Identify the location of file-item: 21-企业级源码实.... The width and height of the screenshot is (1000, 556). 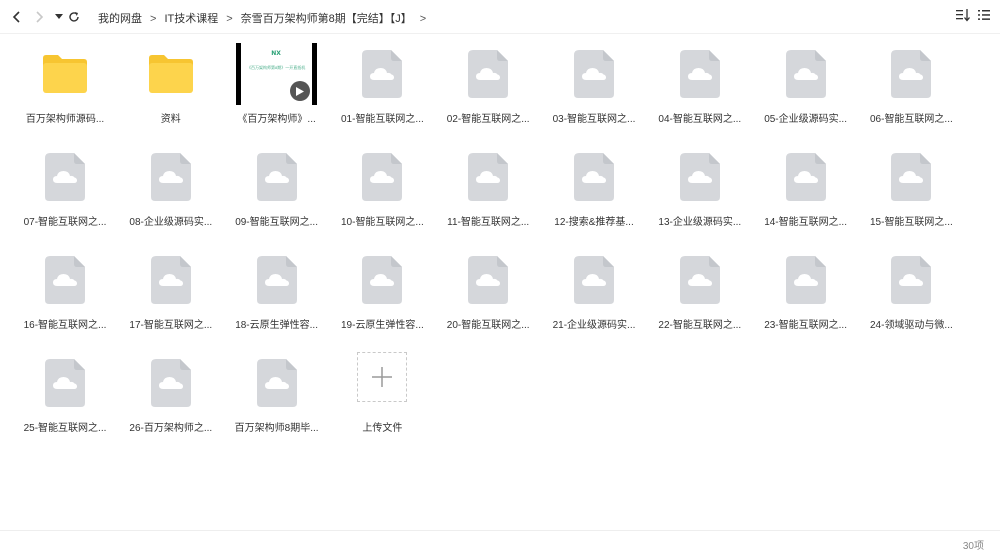
(594, 296).